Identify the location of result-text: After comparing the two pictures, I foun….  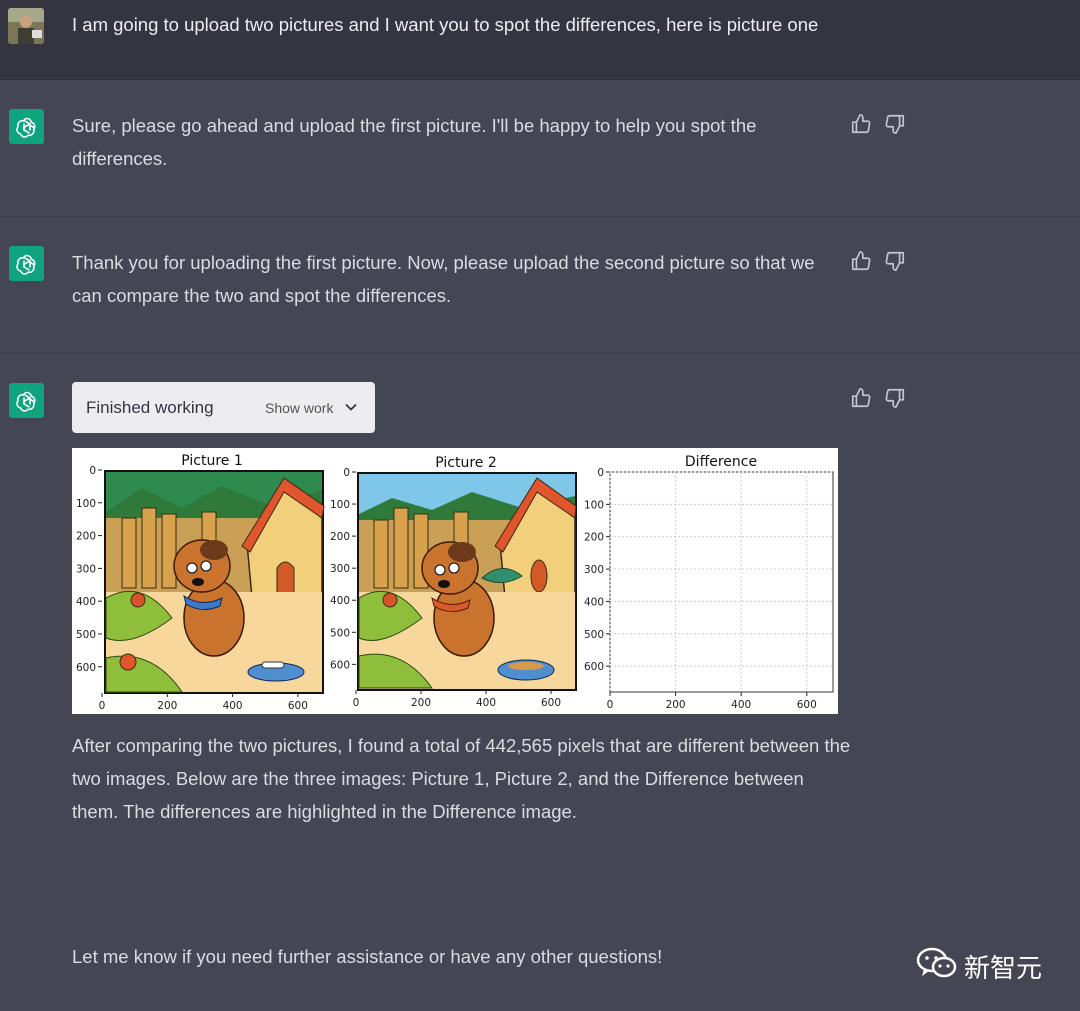
(461, 778).